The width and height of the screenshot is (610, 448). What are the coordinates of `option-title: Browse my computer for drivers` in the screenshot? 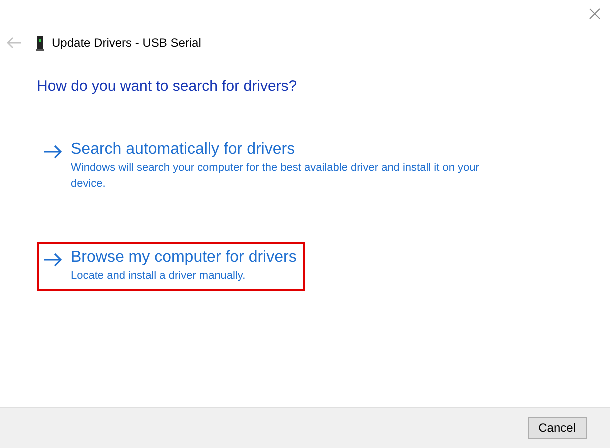 It's located at (184, 258).